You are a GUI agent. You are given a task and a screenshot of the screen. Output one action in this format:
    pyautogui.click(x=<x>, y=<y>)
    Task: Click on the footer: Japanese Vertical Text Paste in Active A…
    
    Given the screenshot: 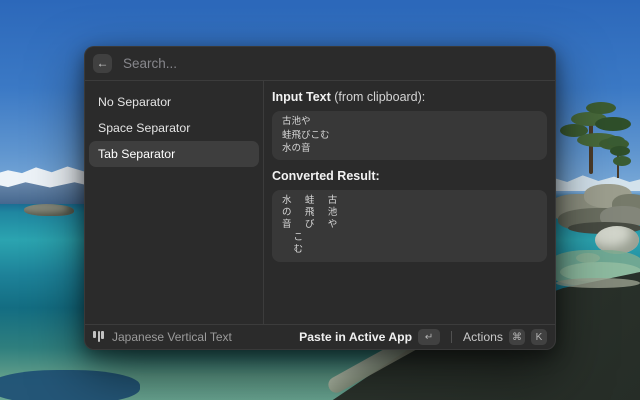 What is the action you would take?
    pyautogui.click(x=320, y=336)
    